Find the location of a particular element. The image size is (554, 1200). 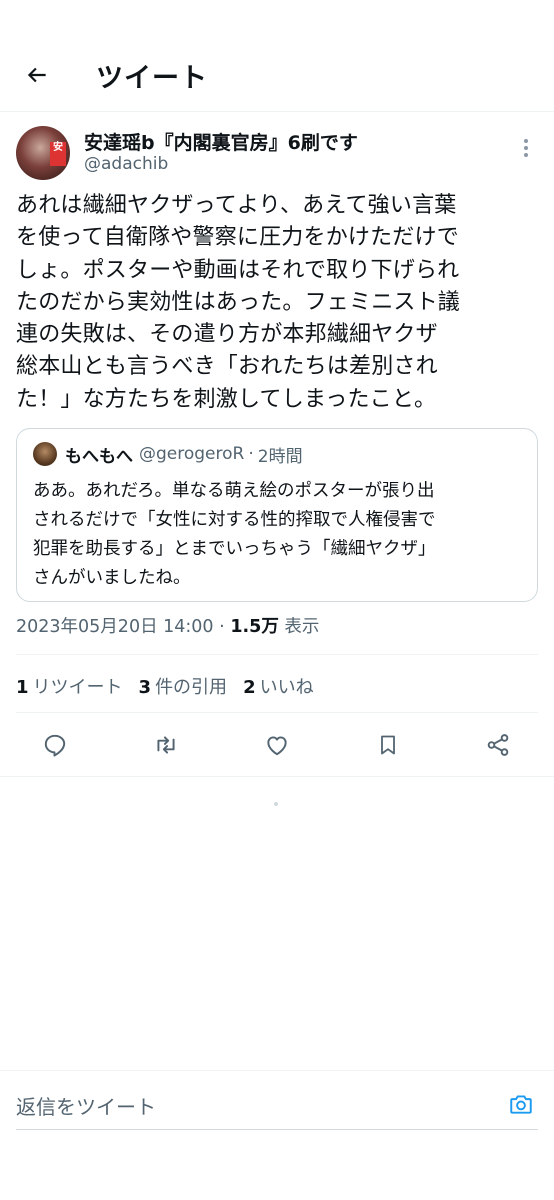

likes-stat: 2 いいね is located at coordinates (278, 686).